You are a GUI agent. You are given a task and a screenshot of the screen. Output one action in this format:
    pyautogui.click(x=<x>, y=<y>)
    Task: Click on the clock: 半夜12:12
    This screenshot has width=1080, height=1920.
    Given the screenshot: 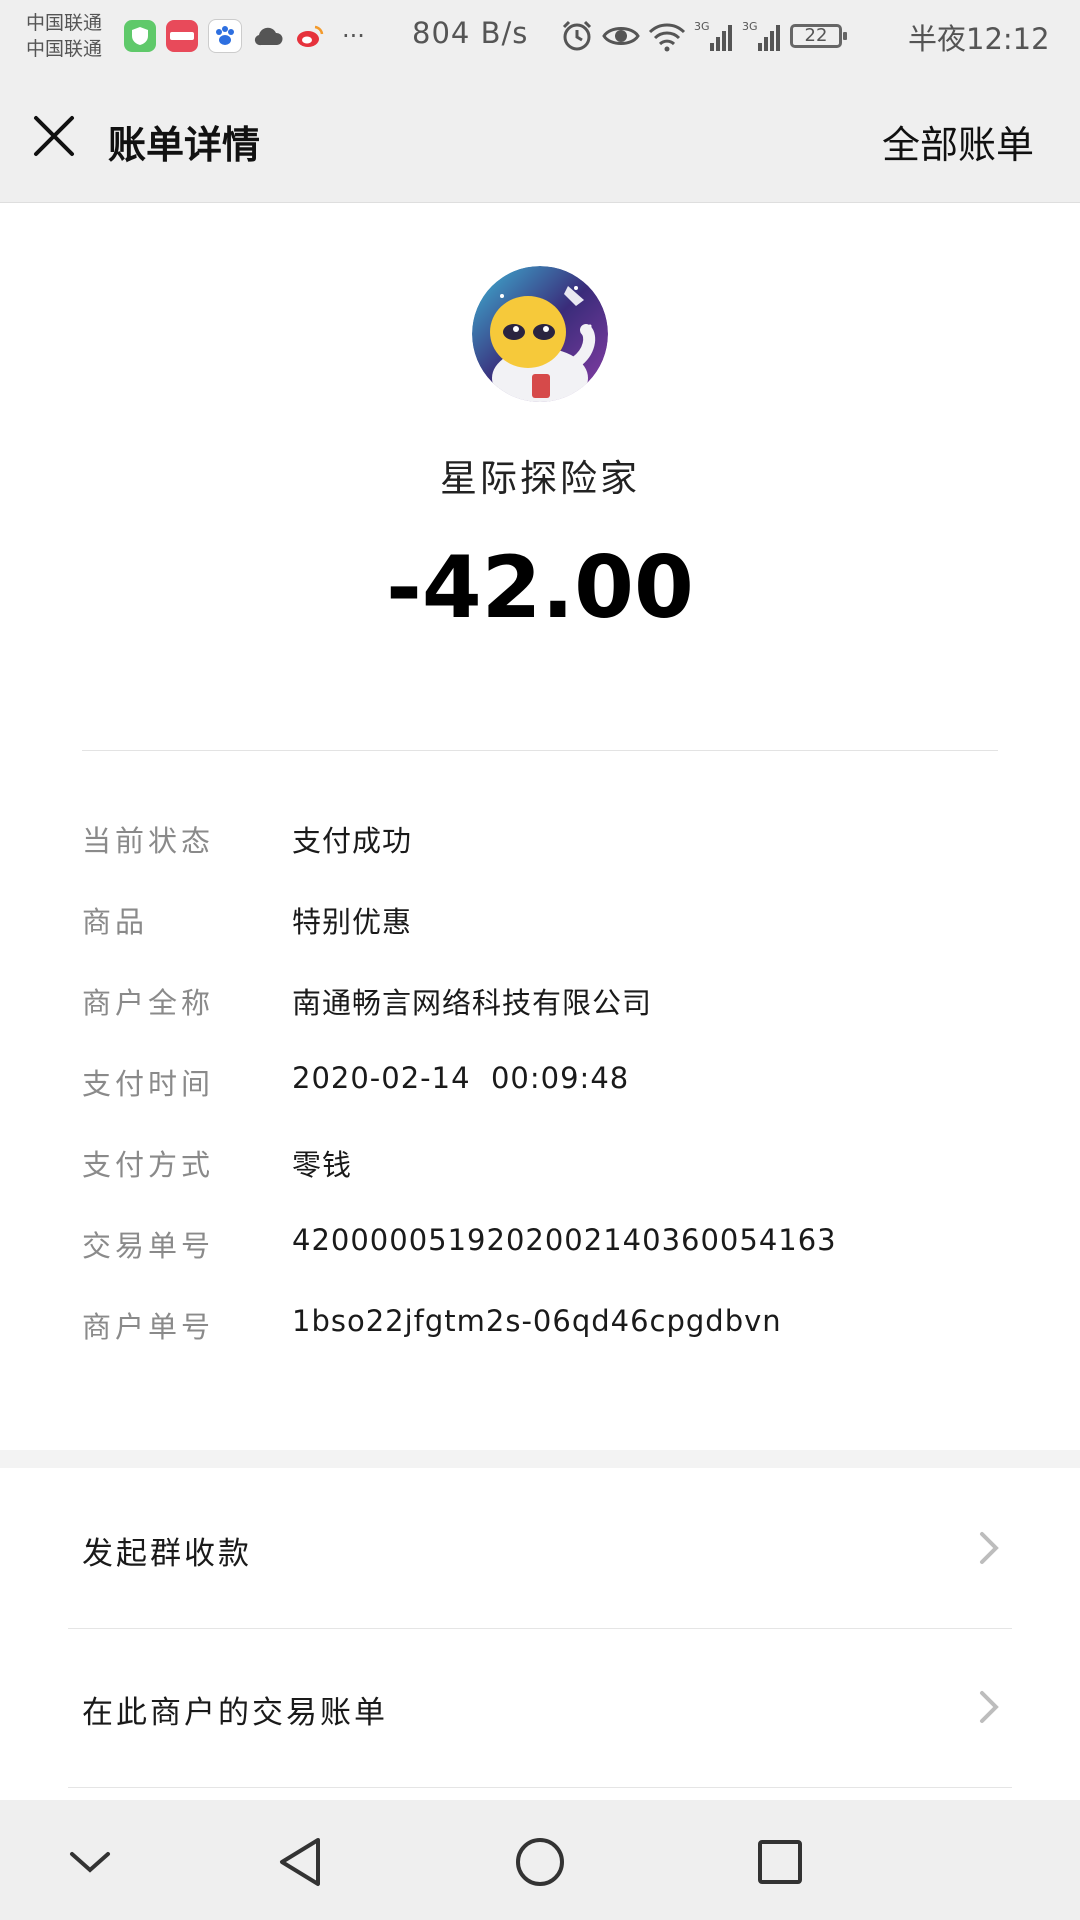 What is the action you would take?
    pyautogui.click(x=979, y=39)
    